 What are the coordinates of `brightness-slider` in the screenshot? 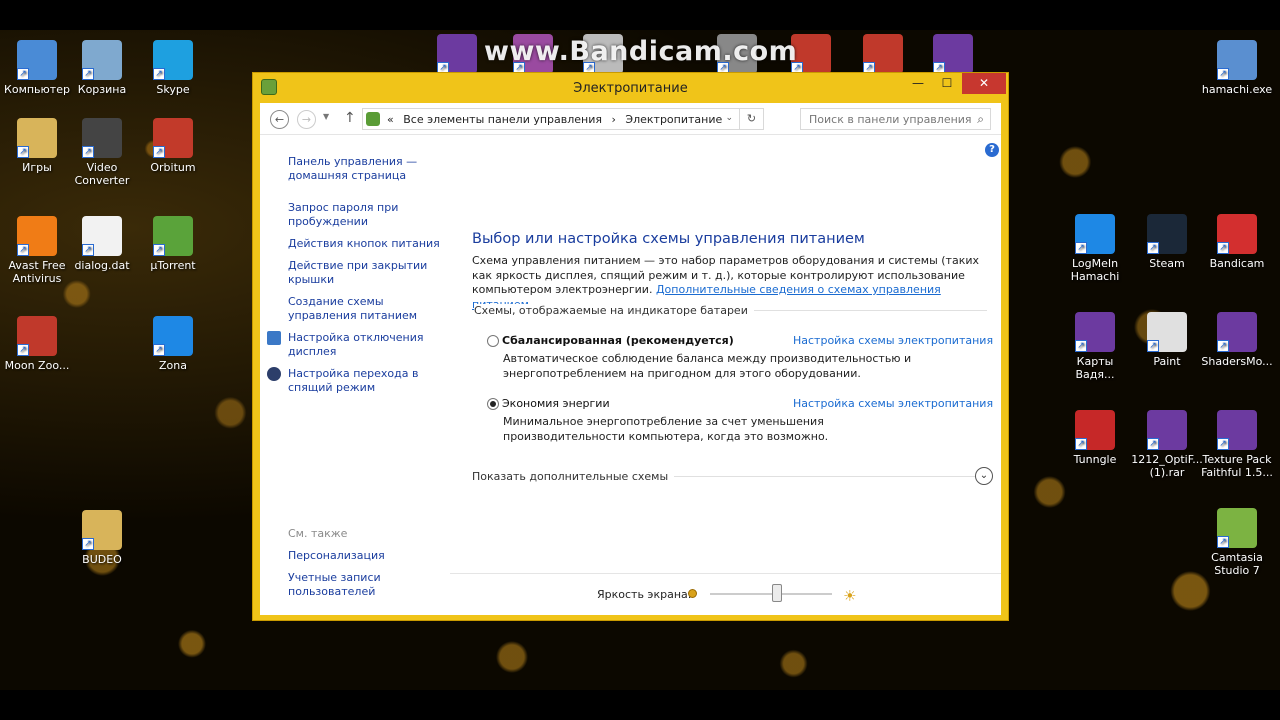 It's located at (771, 594).